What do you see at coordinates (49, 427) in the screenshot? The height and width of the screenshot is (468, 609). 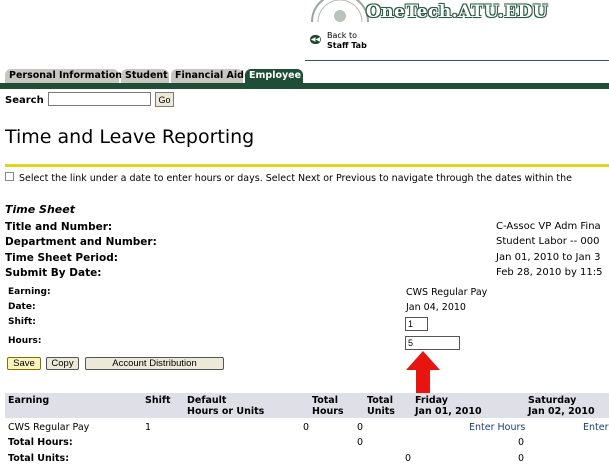 I see `row-earning: CWS Regular Pay` at bounding box center [49, 427].